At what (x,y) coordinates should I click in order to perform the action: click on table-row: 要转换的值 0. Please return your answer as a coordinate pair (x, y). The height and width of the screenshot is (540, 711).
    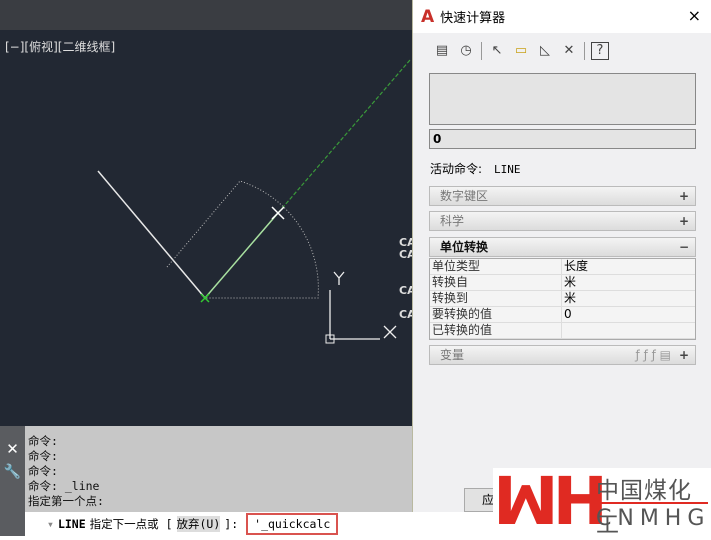
    Looking at the image, I should click on (562, 315).